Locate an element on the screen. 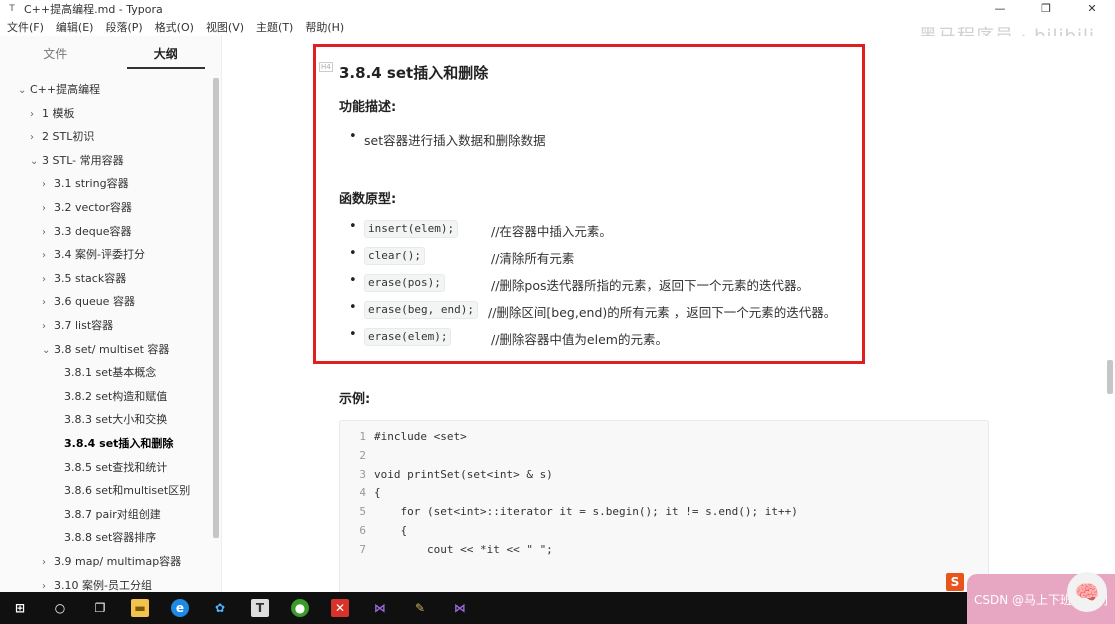 The width and height of the screenshot is (1115, 624). outline-item: 3.8.7 pair对组创建 is located at coordinates (112, 514).